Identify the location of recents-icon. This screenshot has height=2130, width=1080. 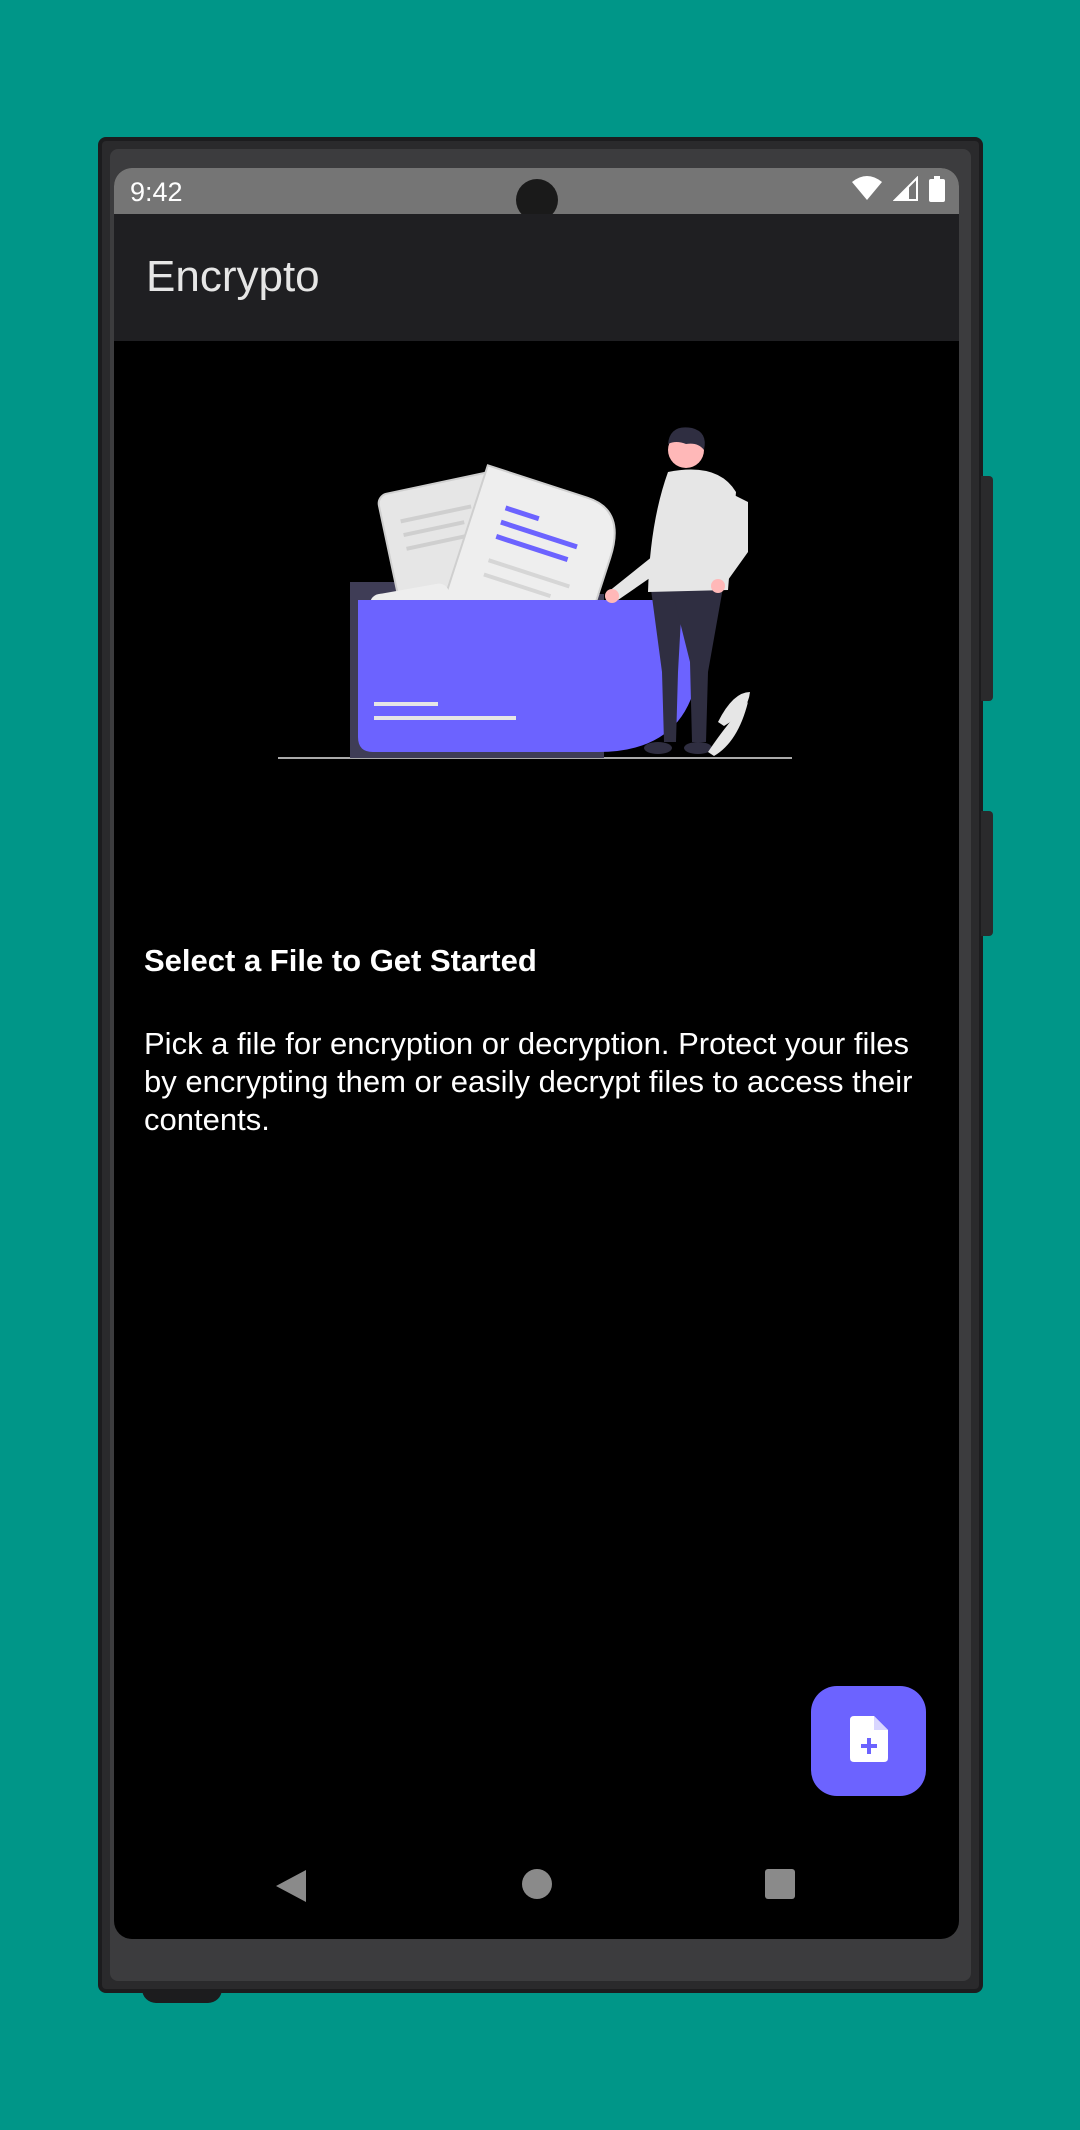
(780, 1886).